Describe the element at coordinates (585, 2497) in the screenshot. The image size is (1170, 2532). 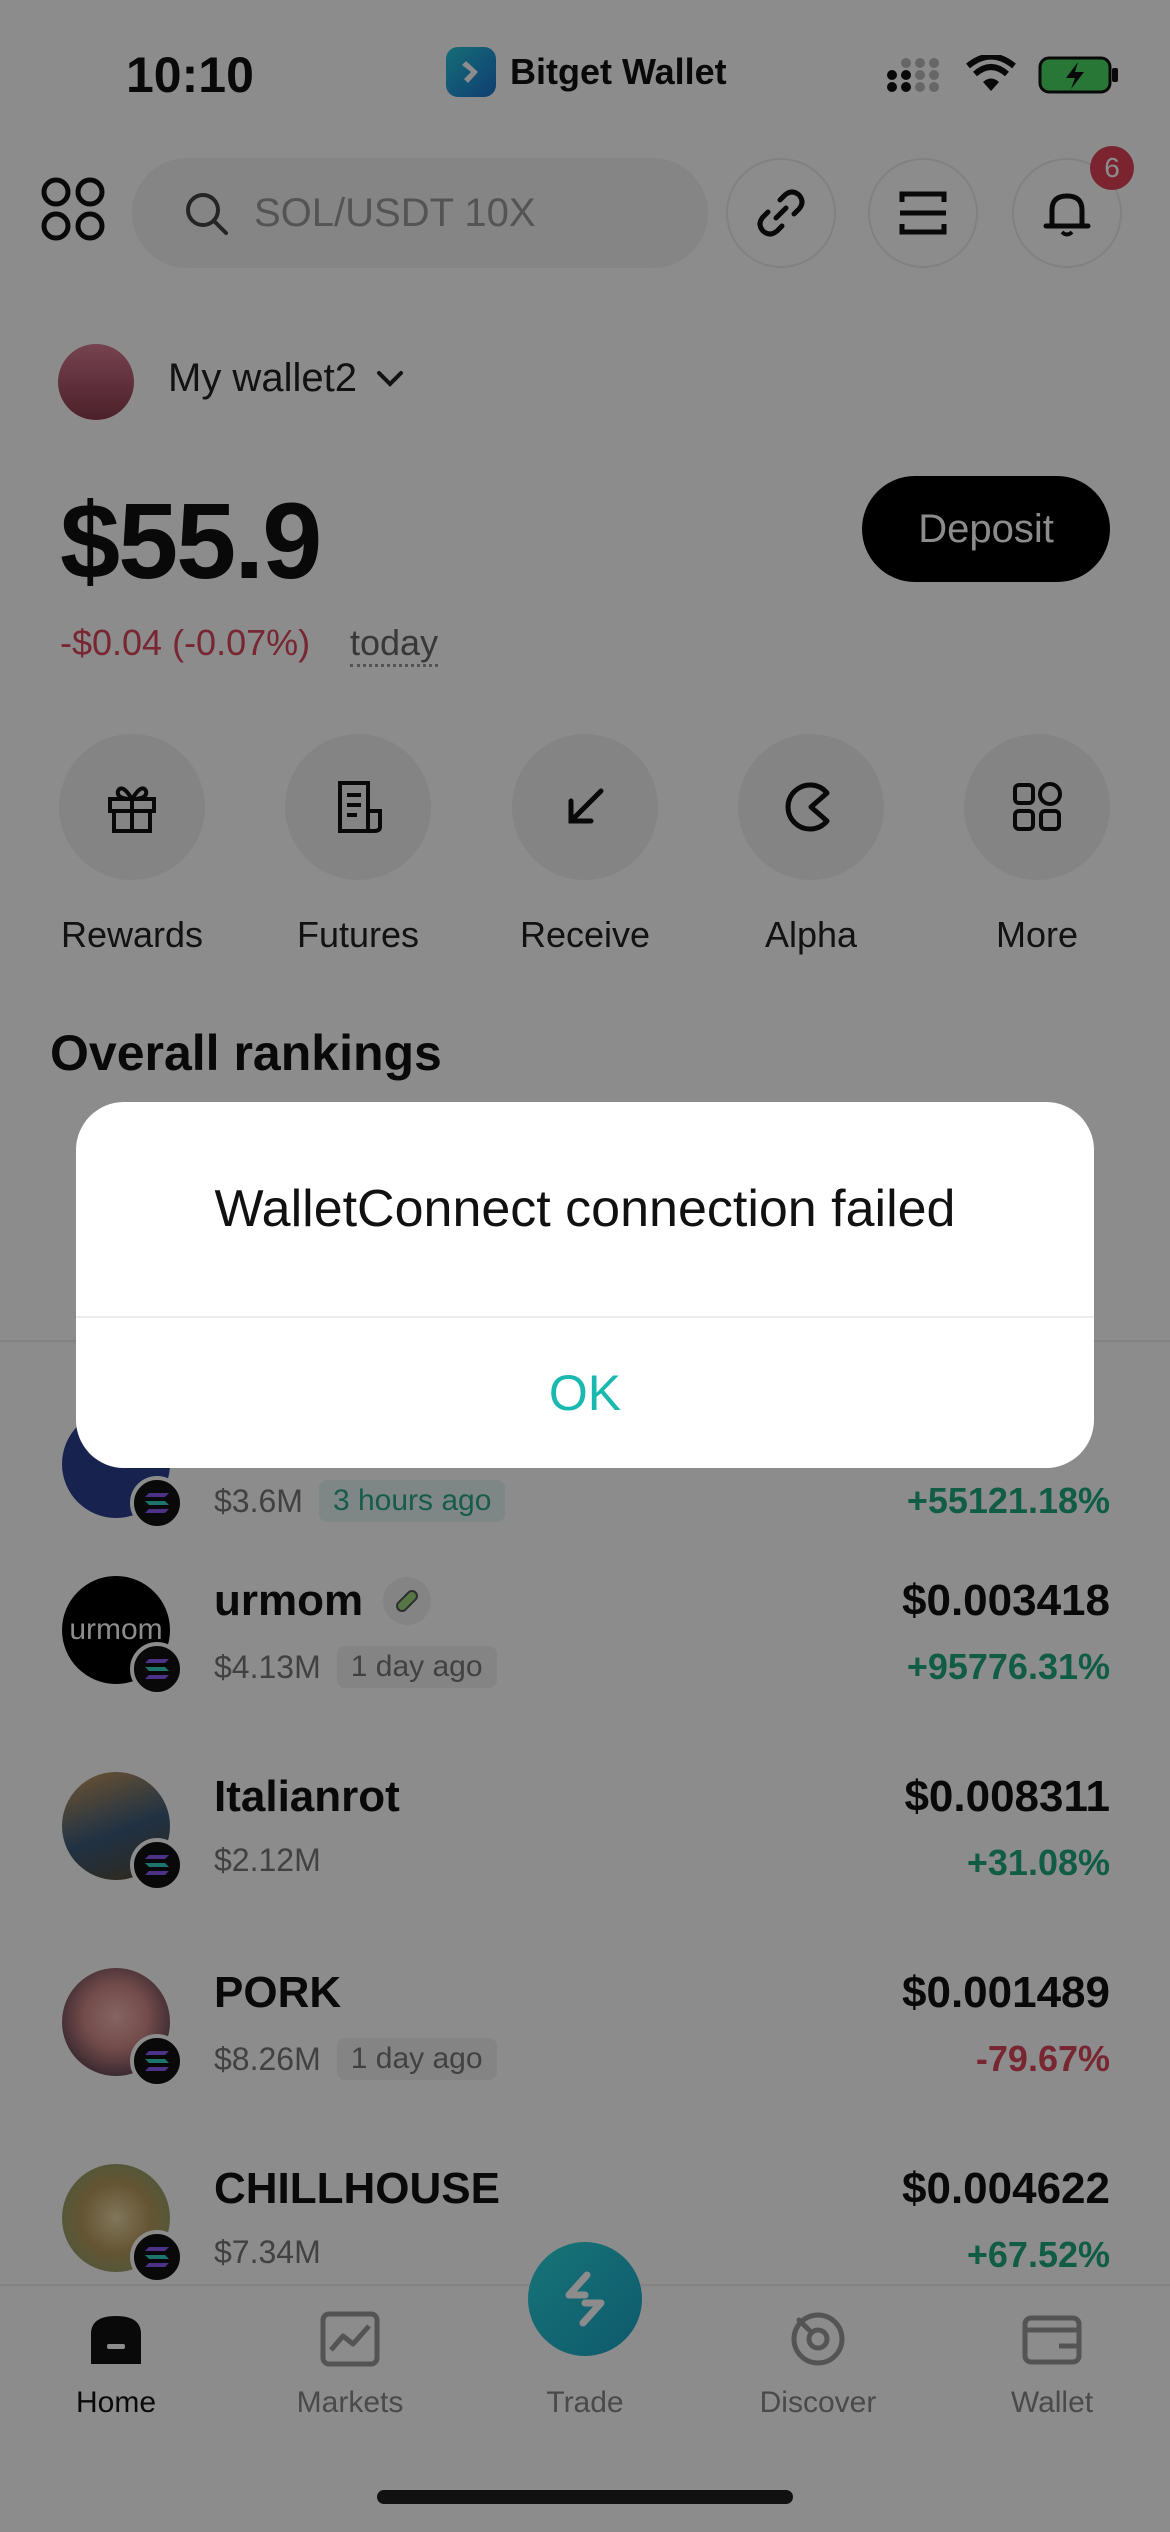
I see `home-indicator` at that location.